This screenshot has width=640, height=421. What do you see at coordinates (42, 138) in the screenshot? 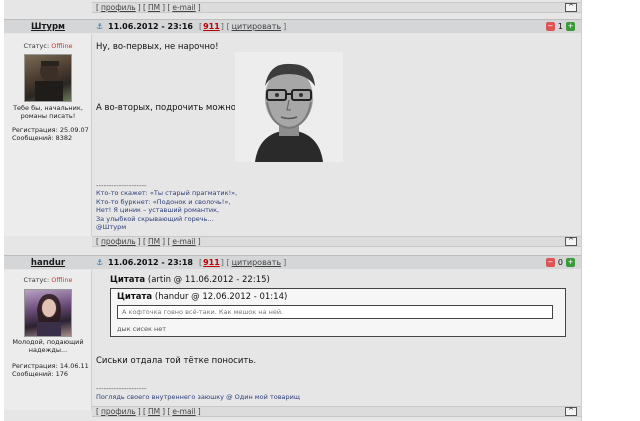
I see `author-post-count: Сообщений: 8382` at bounding box center [42, 138].